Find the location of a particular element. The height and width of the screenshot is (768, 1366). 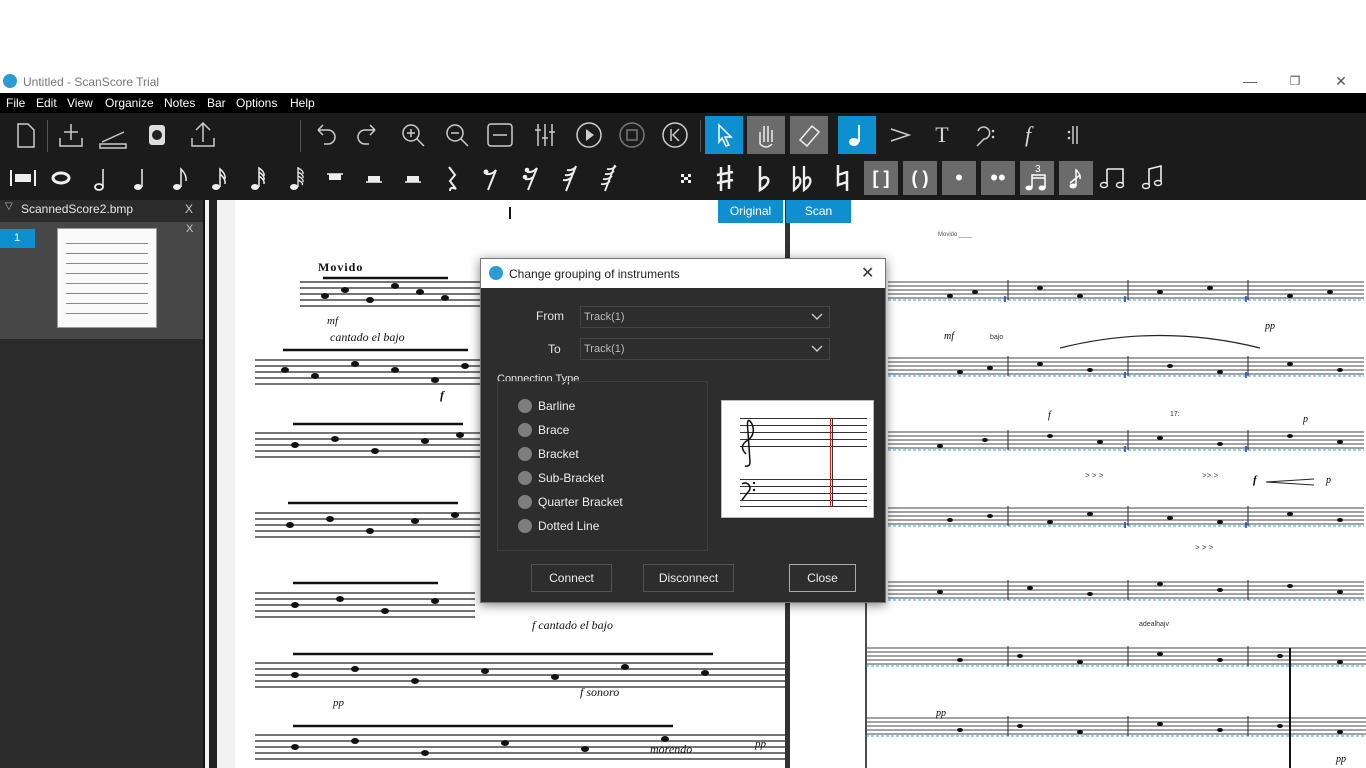

menu-organize: Organize is located at coordinates (129, 103).